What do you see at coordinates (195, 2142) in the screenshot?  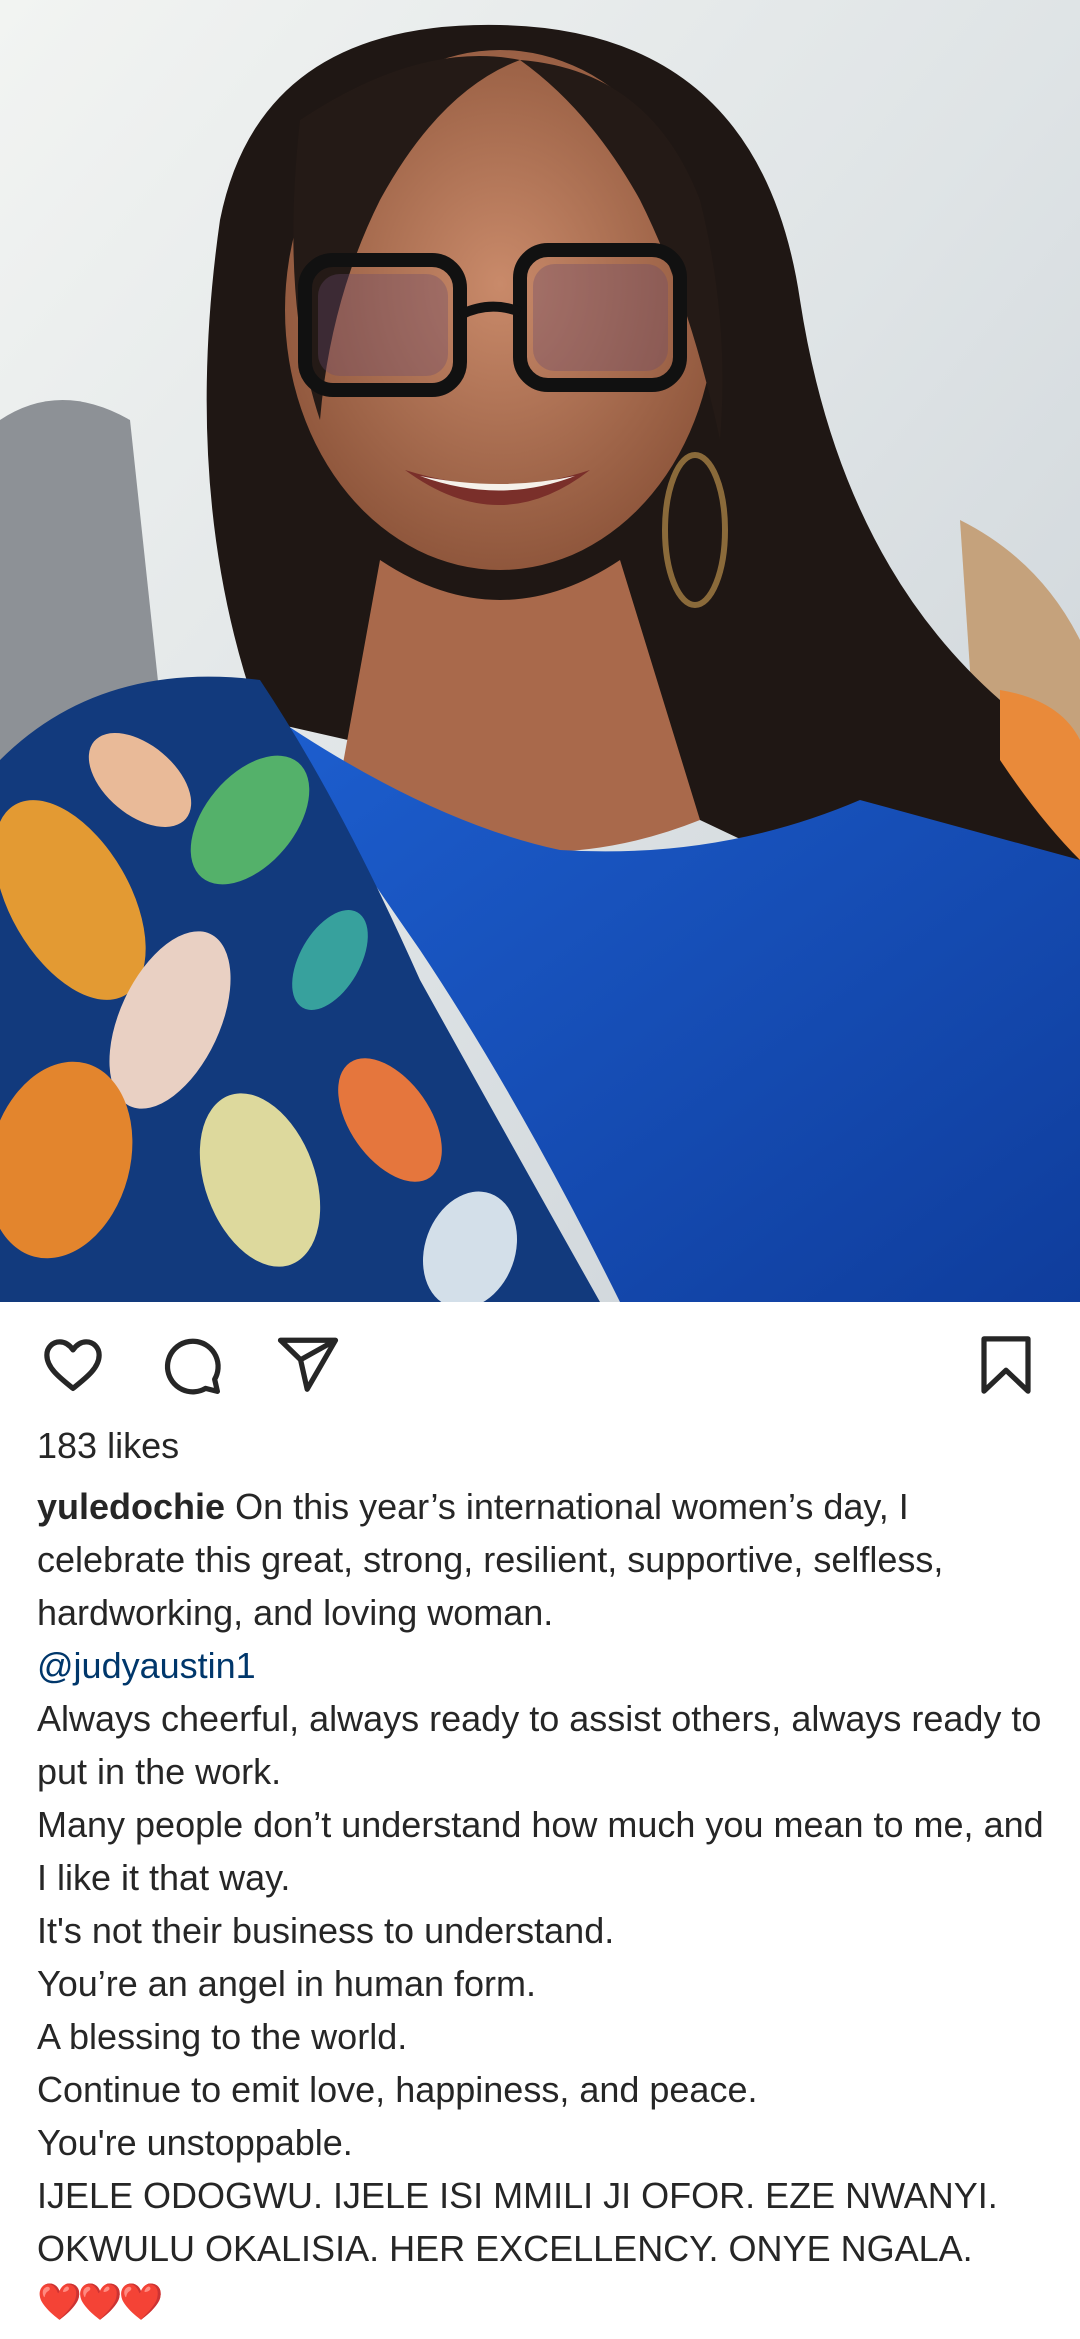 I see `caption-line: You're unstoppable.` at bounding box center [195, 2142].